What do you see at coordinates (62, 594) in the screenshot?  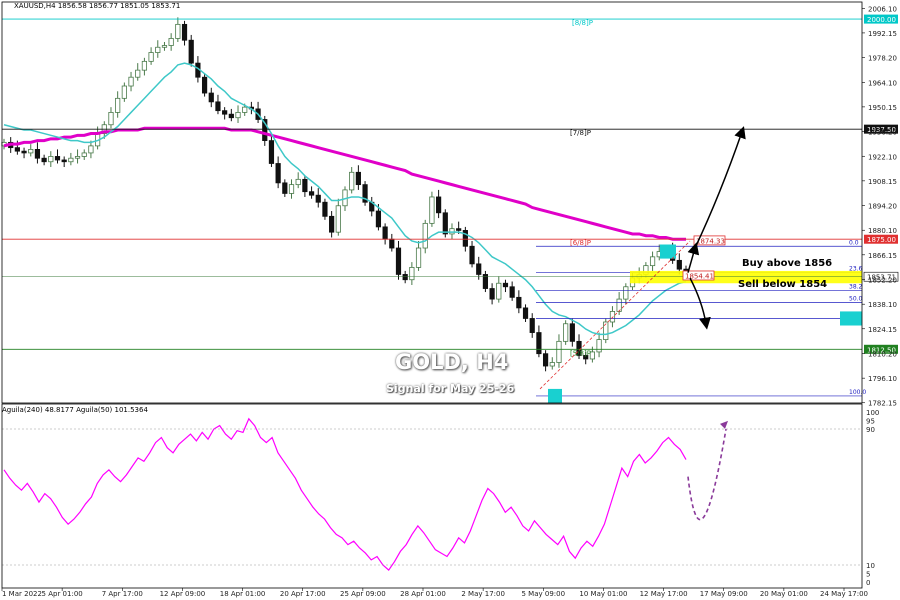 I see `x-tick-label: 5 Apr 01:00` at bounding box center [62, 594].